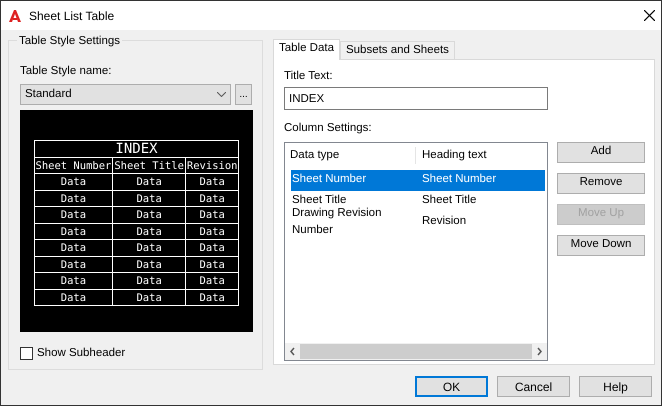 This screenshot has width=662, height=406. What do you see at coordinates (601, 245) in the screenshot?
I see `side-button: Move Down` at bounding box center [601, 245].